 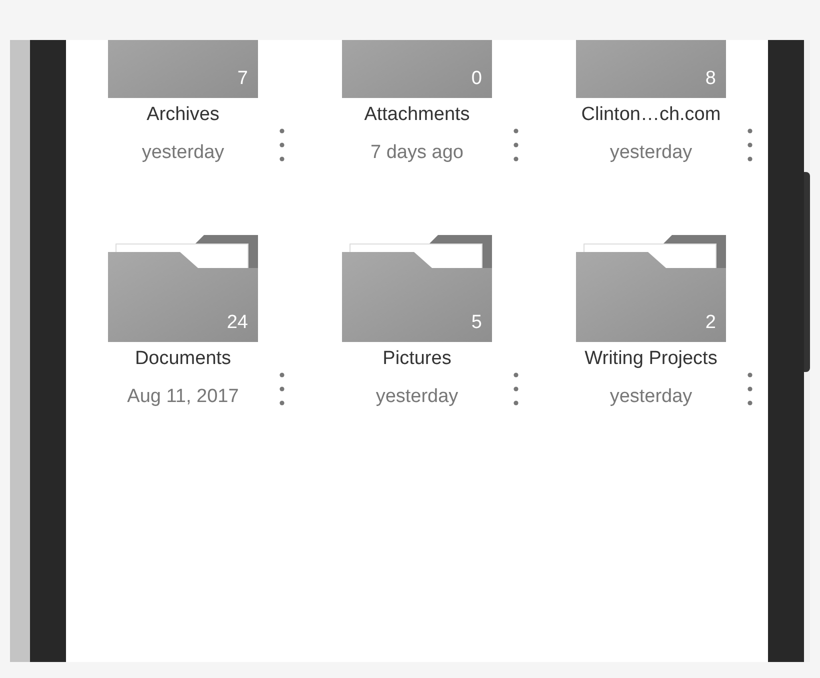 What do you see at coordinates (183, 115) in the screenshot?
I see `folder-name: Archives` at bounding box center [183, 115].